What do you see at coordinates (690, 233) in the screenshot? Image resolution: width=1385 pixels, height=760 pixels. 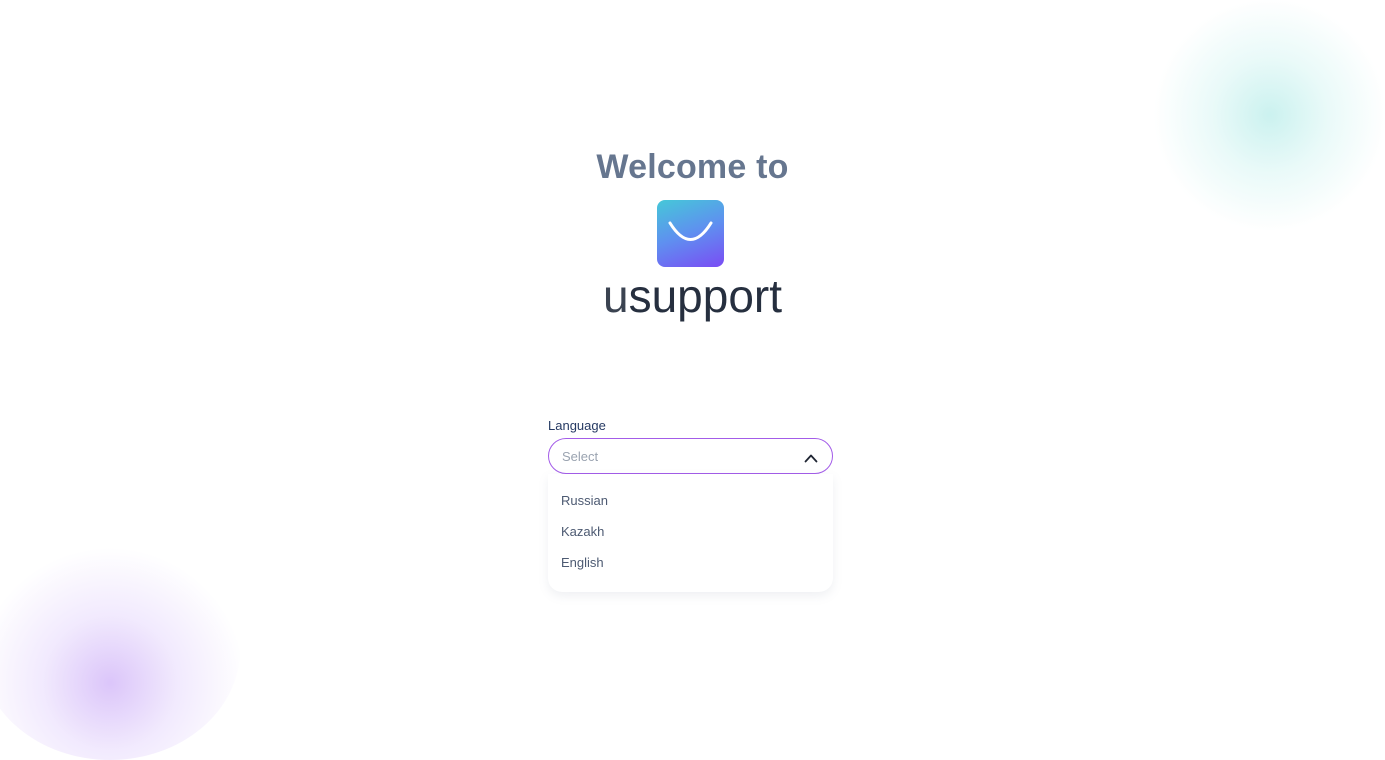 I see `smile-icon` at bounding box center [690, 233].